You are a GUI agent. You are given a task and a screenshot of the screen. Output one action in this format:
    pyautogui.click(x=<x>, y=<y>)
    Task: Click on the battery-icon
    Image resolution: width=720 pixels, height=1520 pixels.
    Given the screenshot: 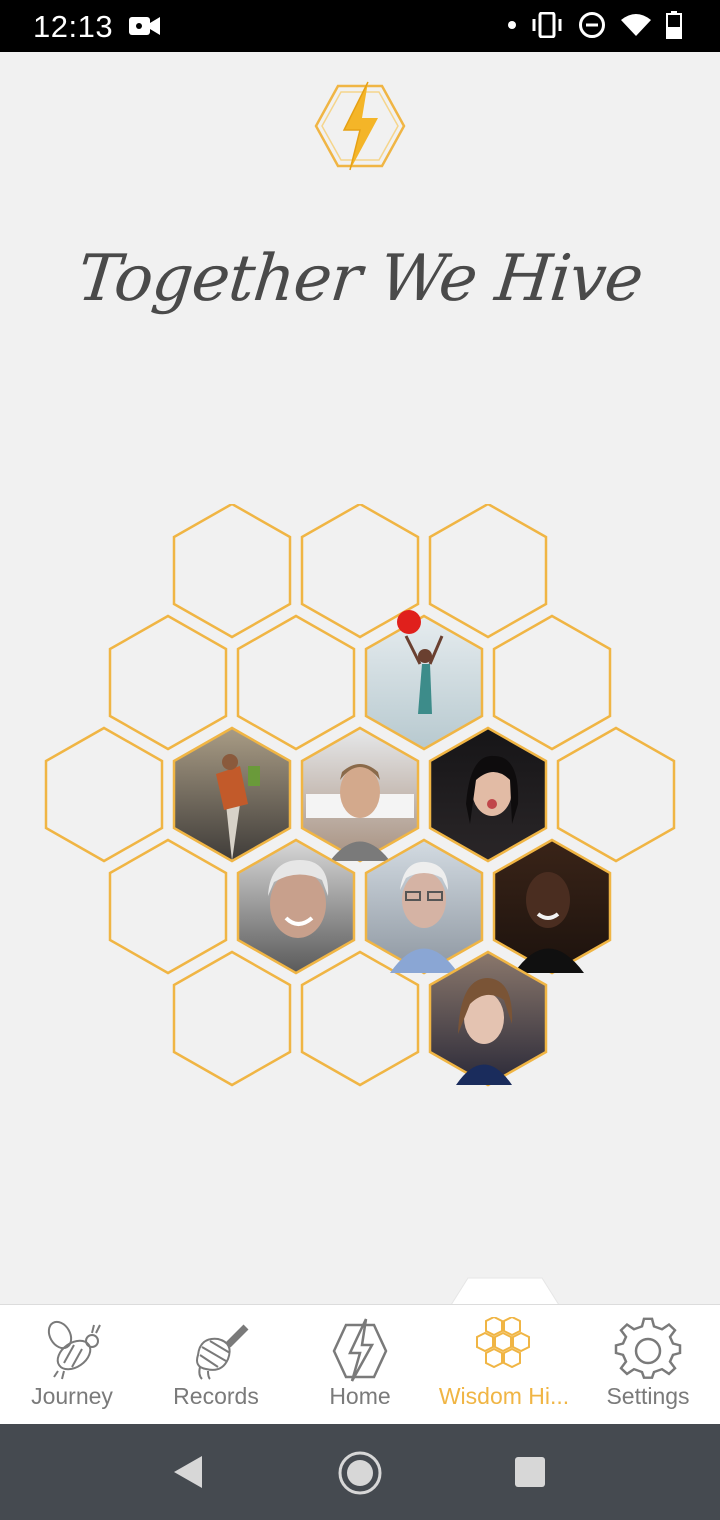 What is the action you would take?
    pyautogui.click(x=674, y=25)
    